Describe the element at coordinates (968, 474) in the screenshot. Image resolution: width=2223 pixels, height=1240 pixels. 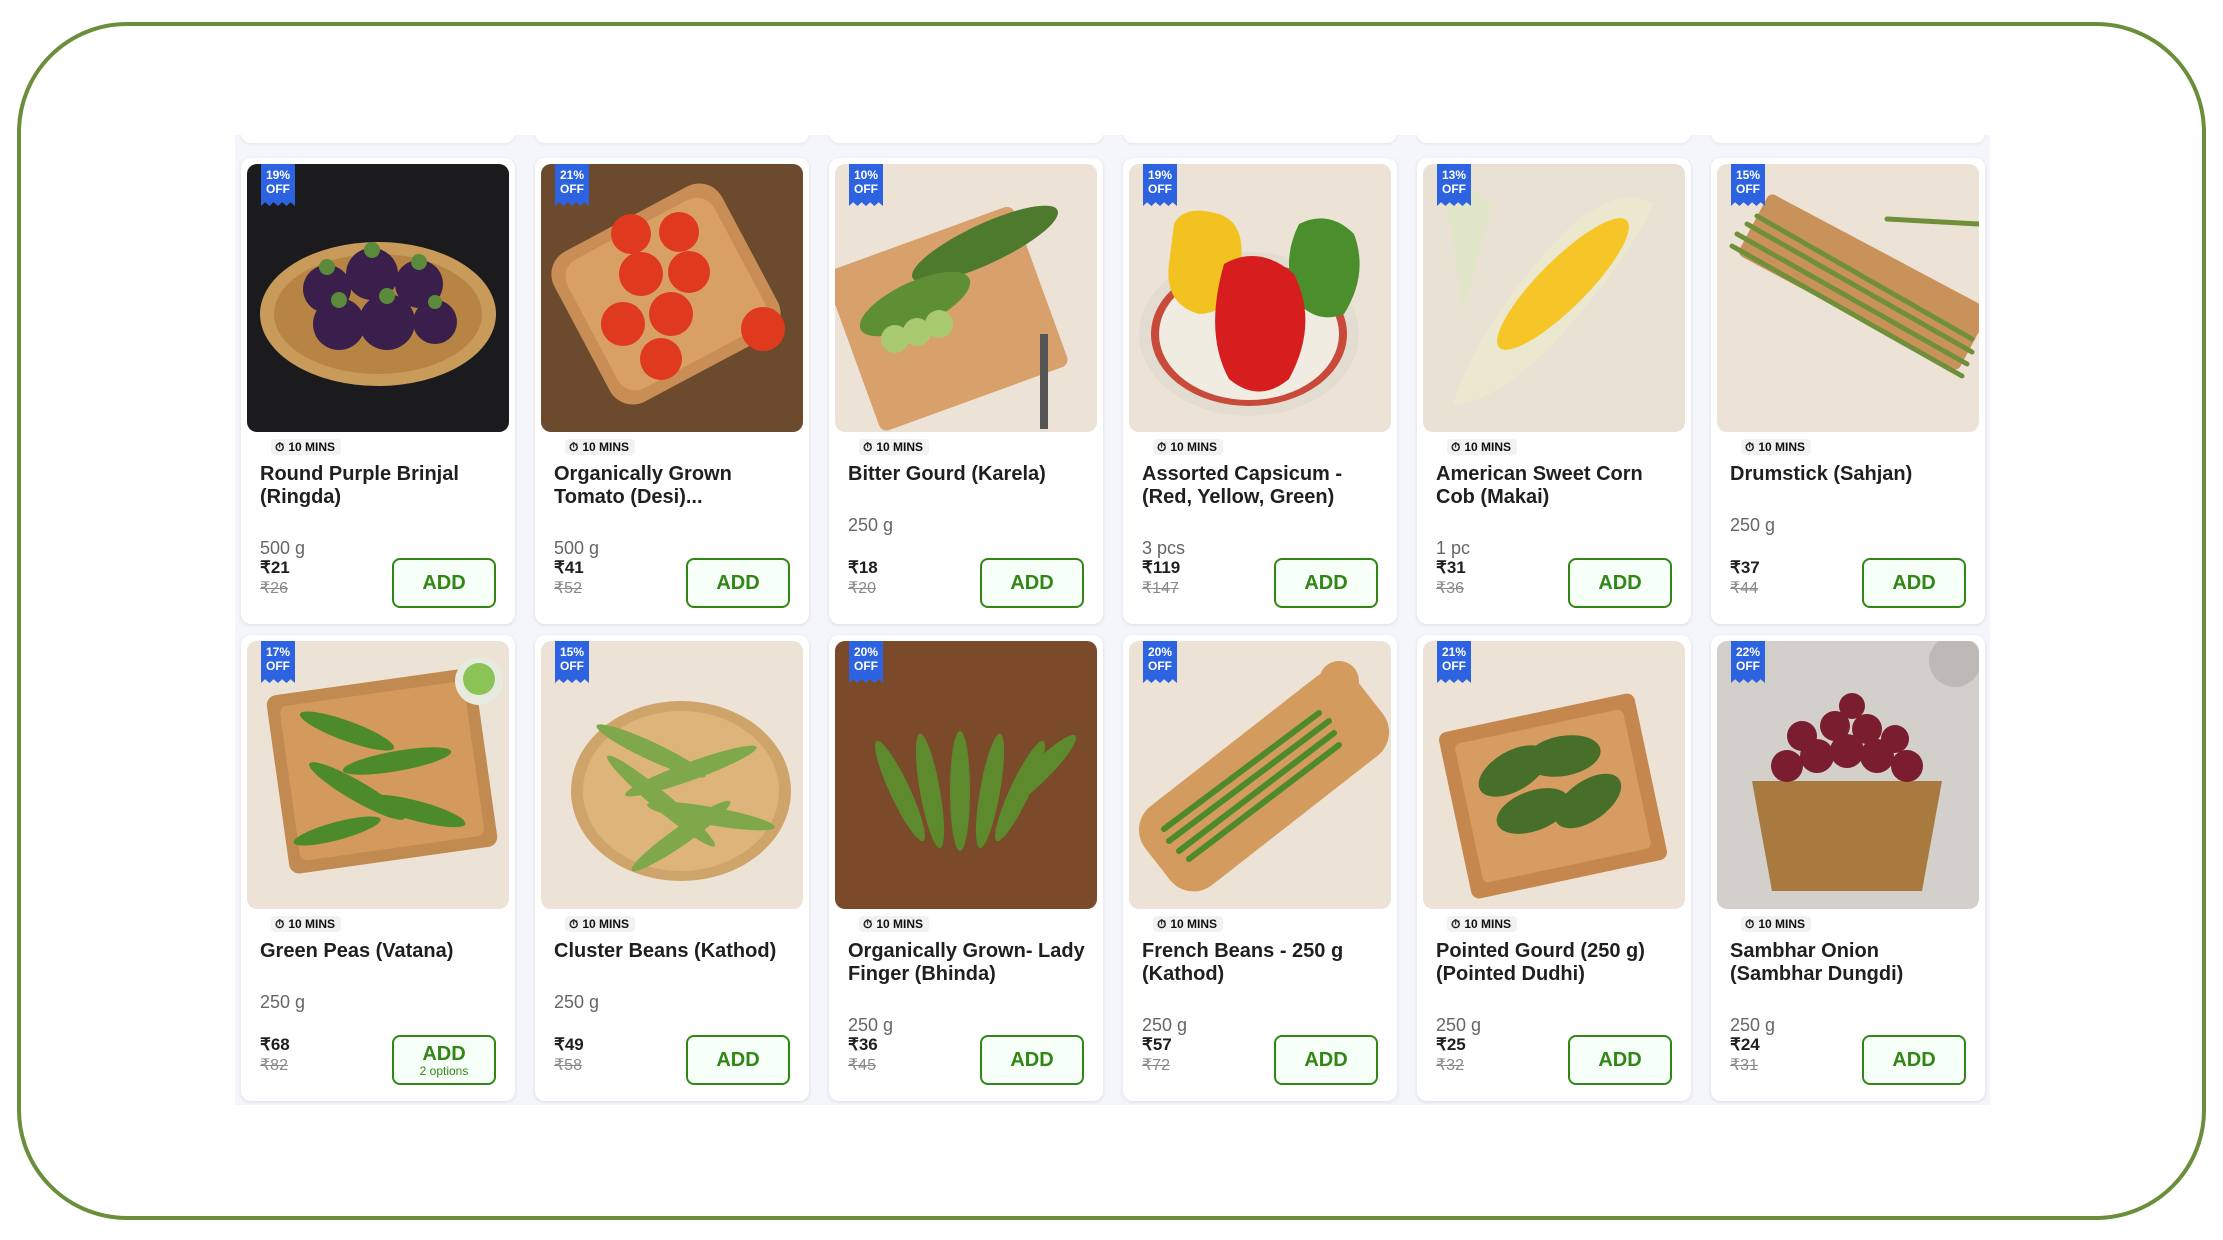
I see `product-name: Bitter Gourd (Karela)` at that location.